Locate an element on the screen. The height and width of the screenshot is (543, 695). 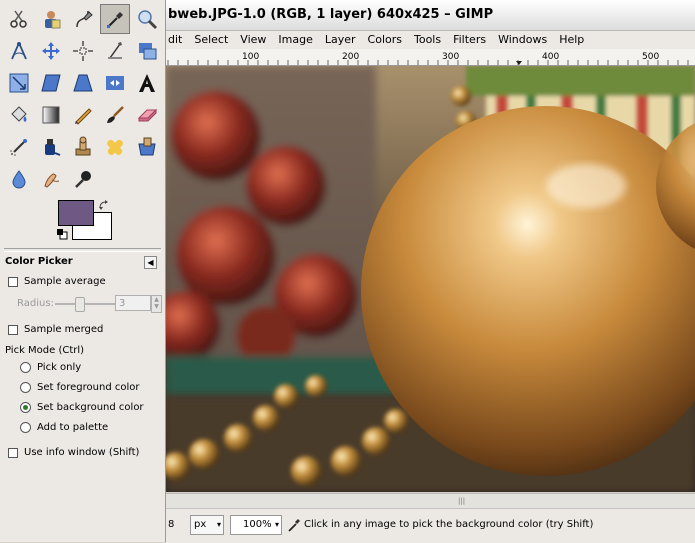
ink-tool is located at coordinates (51, 147).